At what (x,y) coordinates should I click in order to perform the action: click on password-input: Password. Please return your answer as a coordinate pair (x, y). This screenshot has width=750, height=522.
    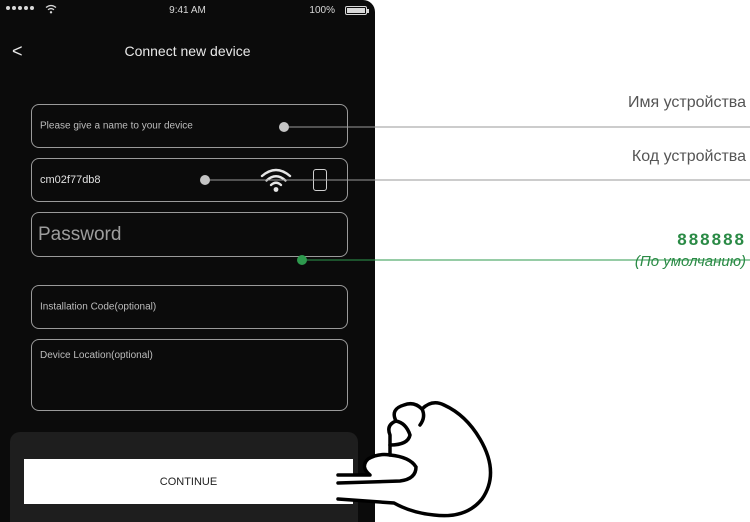
    Looking at the image, I should click on (189, 234).